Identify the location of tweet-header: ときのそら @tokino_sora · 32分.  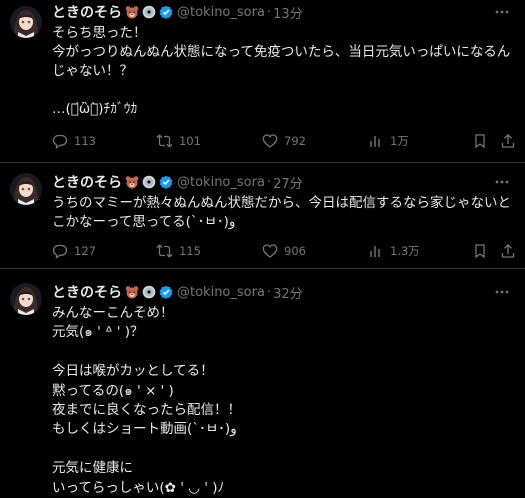
(177, 292).